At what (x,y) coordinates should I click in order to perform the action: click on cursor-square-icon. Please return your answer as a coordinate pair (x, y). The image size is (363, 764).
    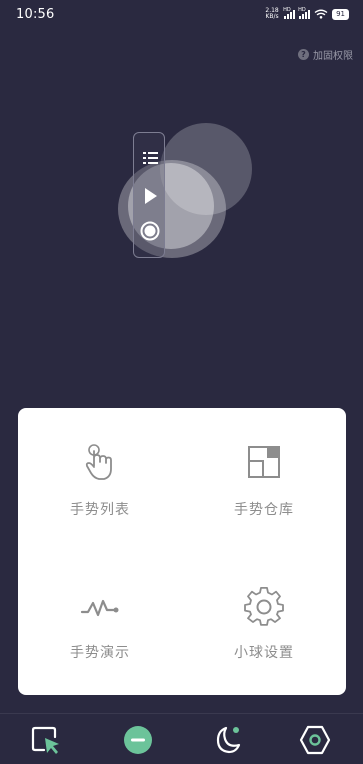
    Looking at the image, I should click on (46, 740).